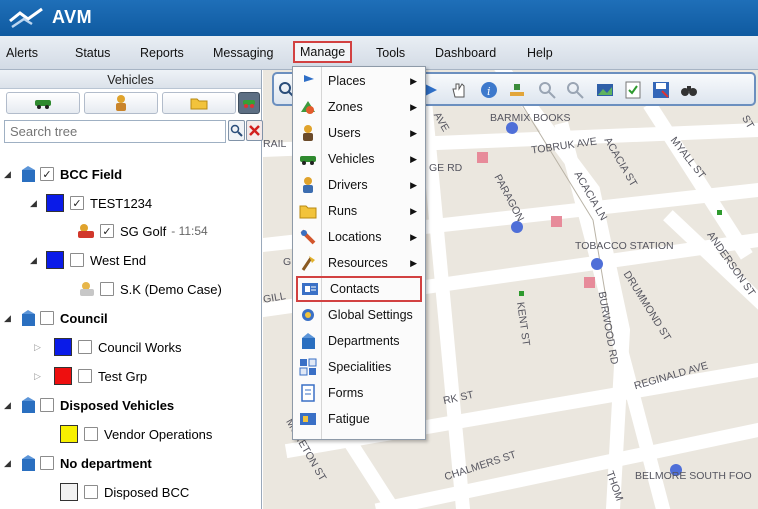 This screenshot has width=758, height=509. Describe the element at coordinates (72, 17) in the screenshot. I see `app-title: AVM` at that location.